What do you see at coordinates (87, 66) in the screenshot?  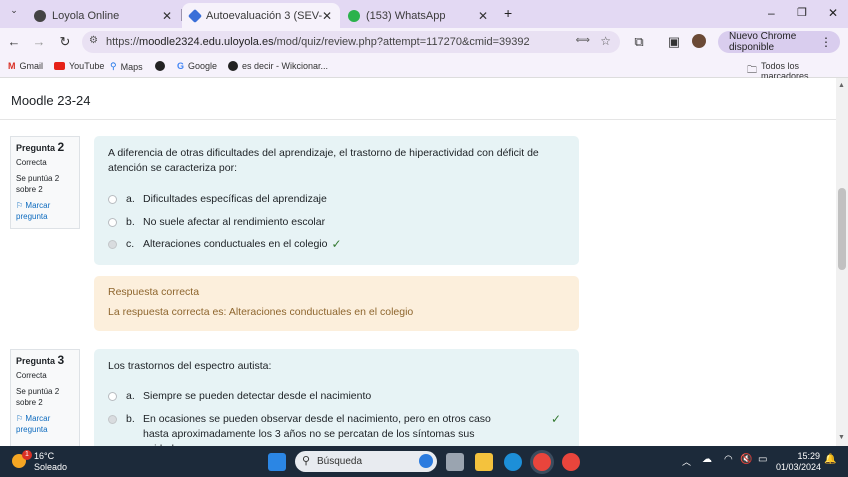 I see `bookmark-label: YouTube` at bounding box center [87, 66].